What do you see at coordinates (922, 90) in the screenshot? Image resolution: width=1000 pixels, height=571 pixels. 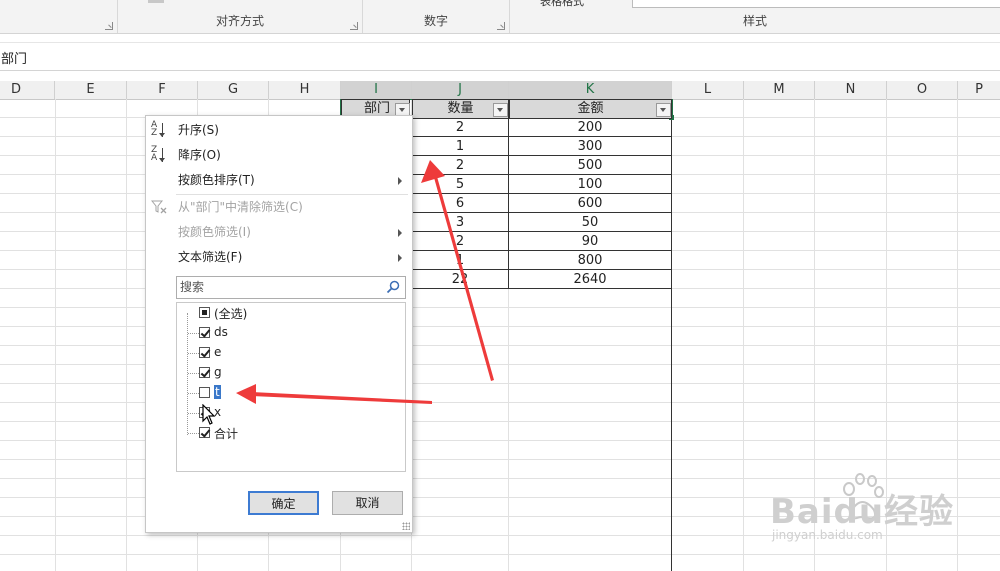 I see `column-header: O` at bounding box center [922, 90].